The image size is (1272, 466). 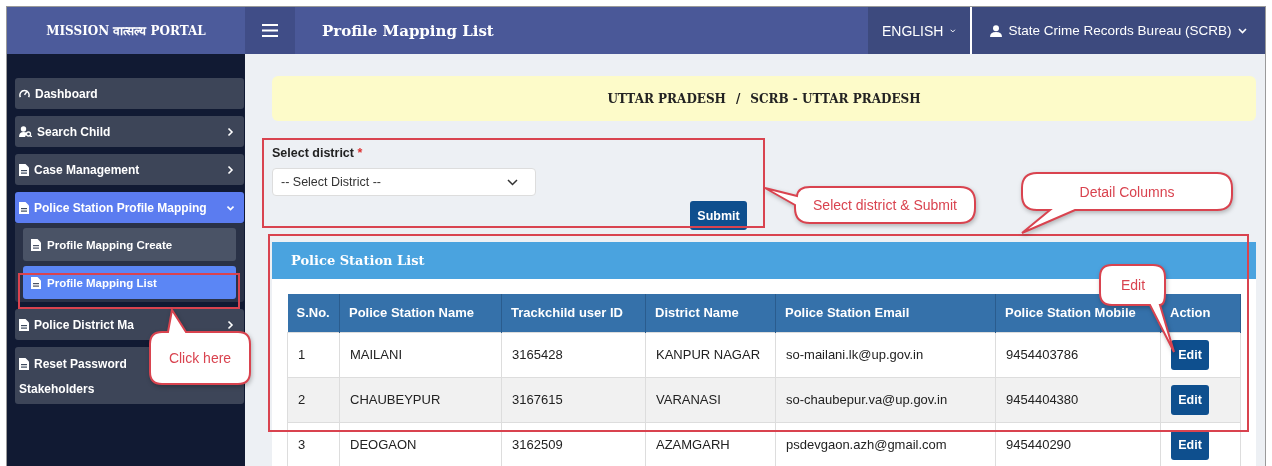 What do you see at coordinates (1118, 30) in the screenshot?
I see `user-menu: State Crime Records Bureau (SCRB)` at bounding box center [1118, 30].